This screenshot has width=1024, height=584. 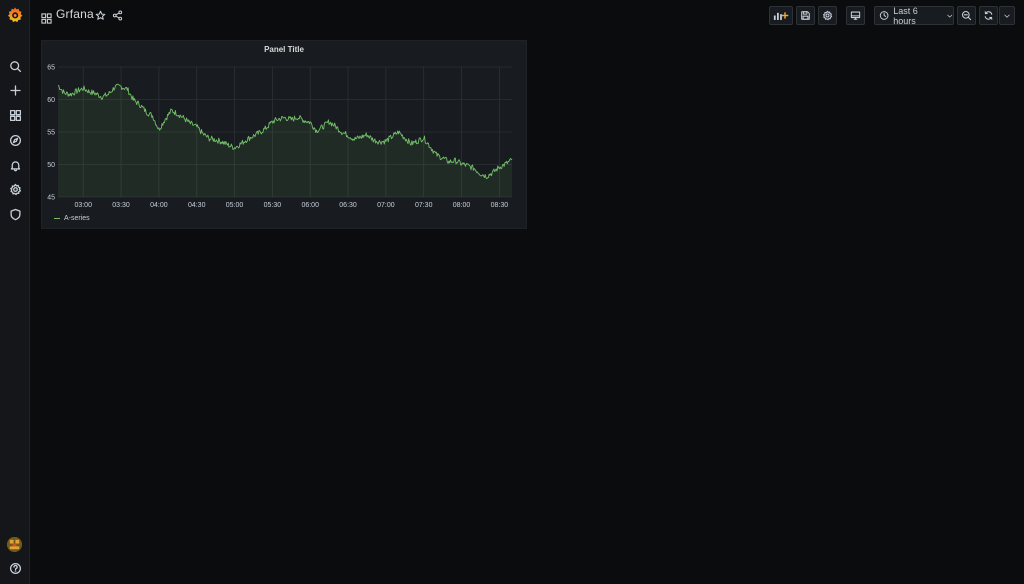 What do you see at coordinates (348, 205) in the screenshot?
I see `x-tick-label: 06:30` at bounding box center [348, 205].